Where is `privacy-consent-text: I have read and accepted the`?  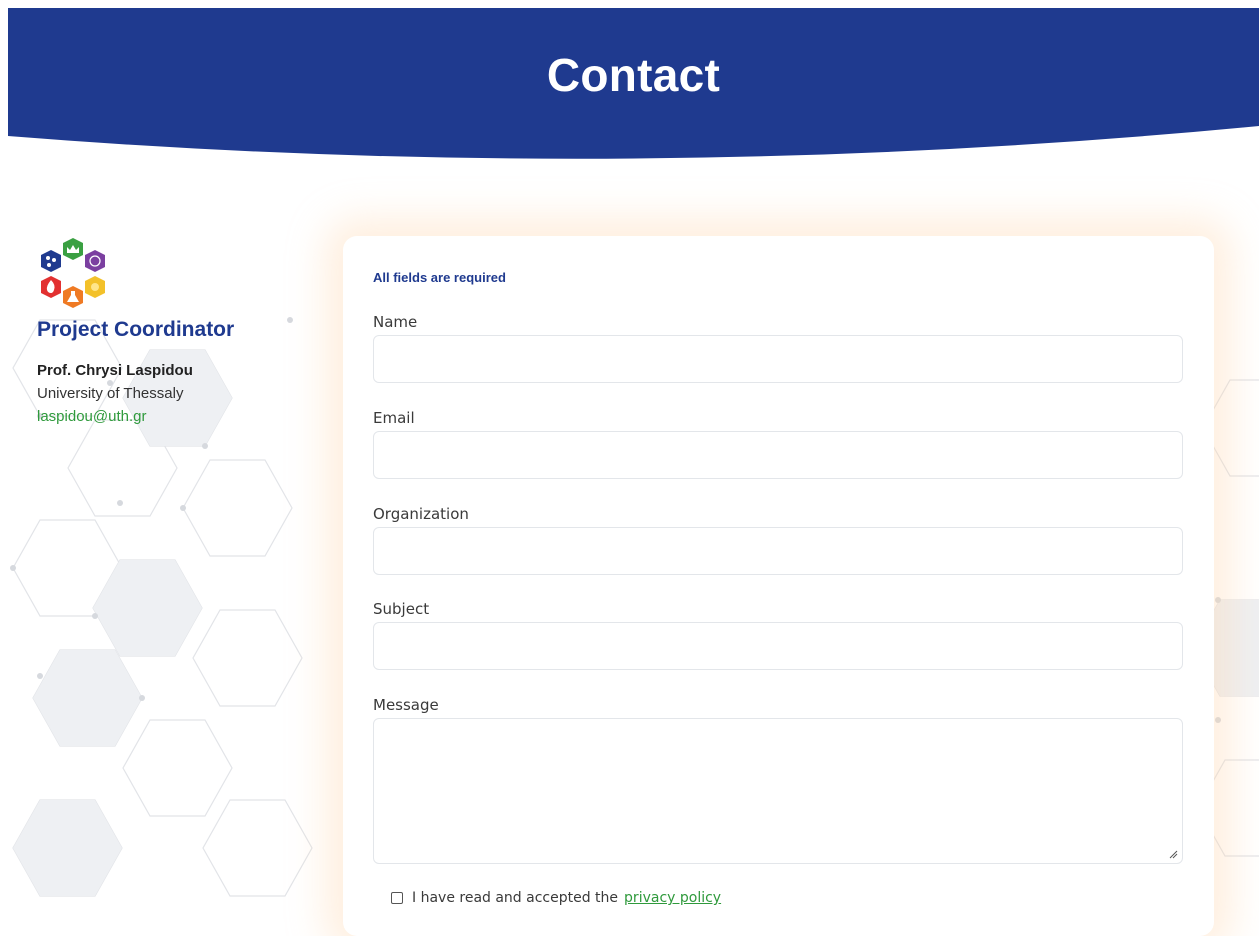
privacy-consent-text: I have read and accepted the is located at coordinates (515, 898).